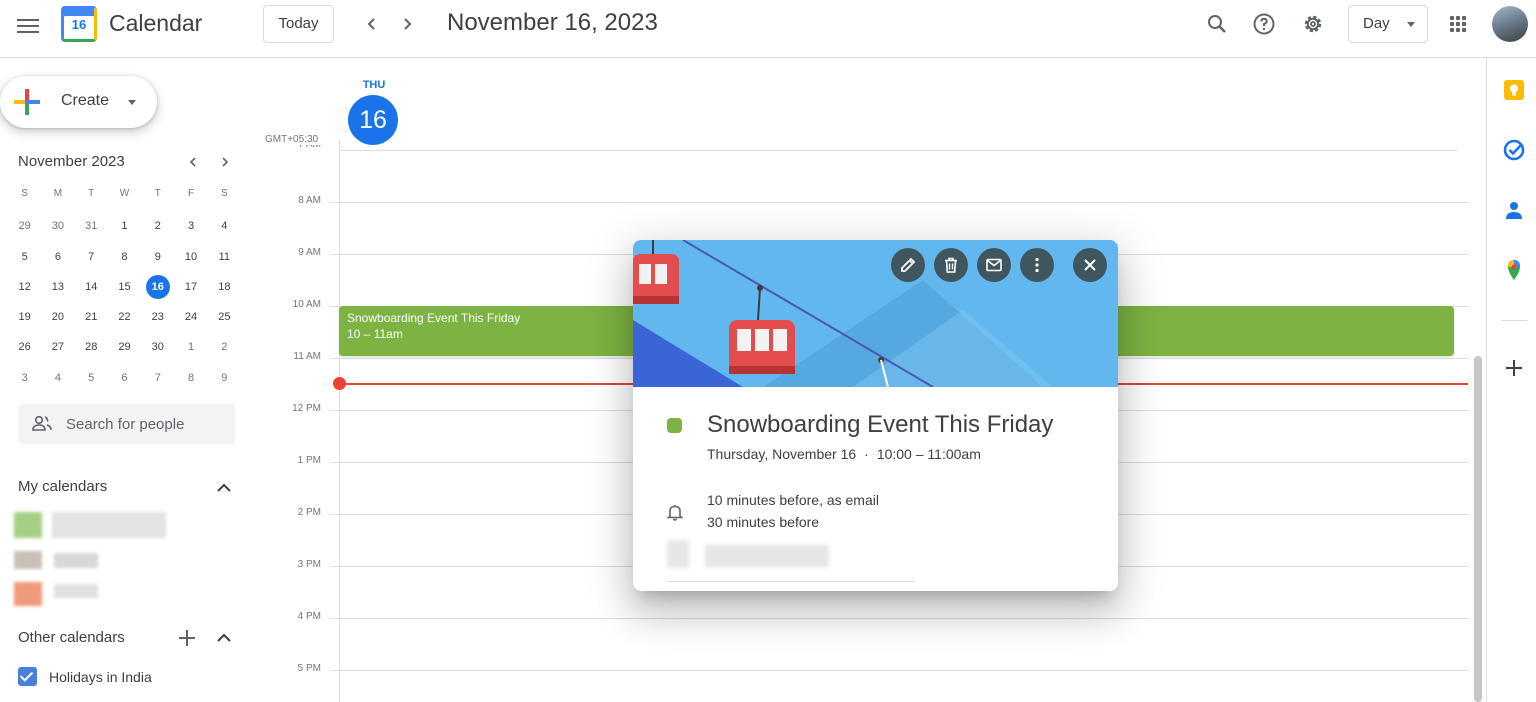 The width and height of the screenshot is (1536, 702). What do you see at coordinates (880, 424) in the screenshot?
I see `popup-event-title: Snowboarding Event This Friday` at bounding box center [880, 424].